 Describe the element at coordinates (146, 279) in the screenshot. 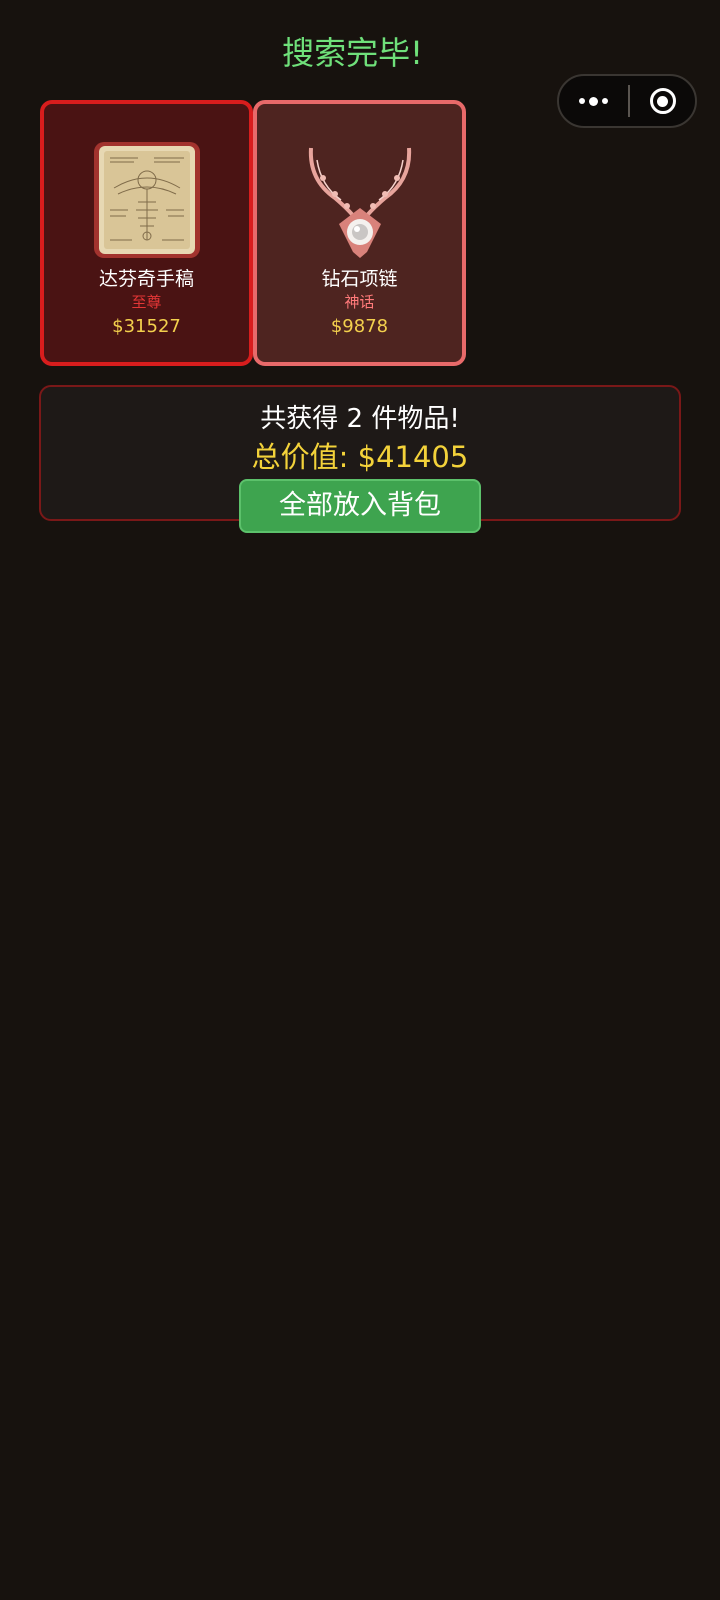

I see `item-name: 达芬奇手稿` at that location.